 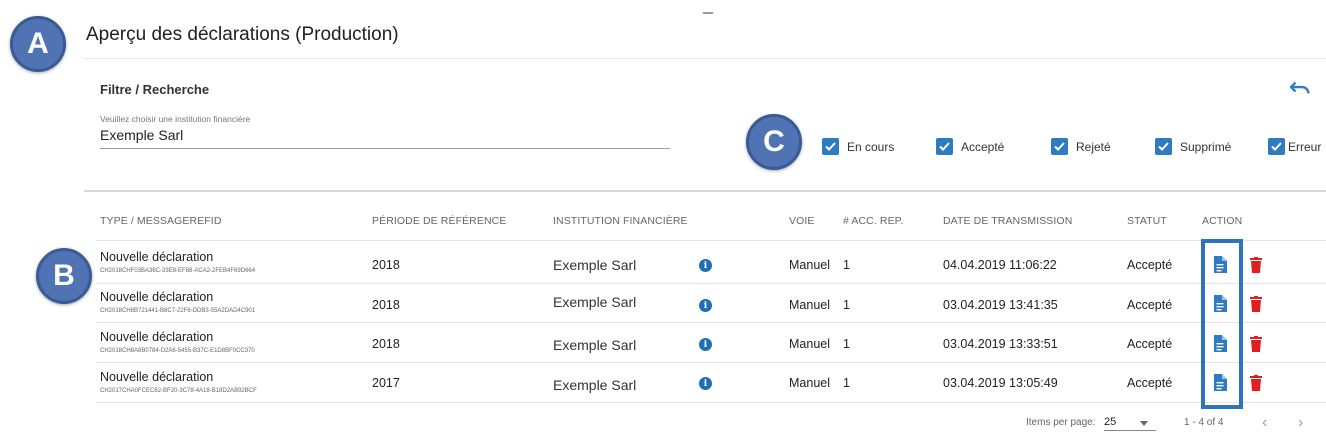 What do you see at coordinates (64, 276) in the screenshot?
I see `annotation-badge-b: B` at bounding box center [64, 276].